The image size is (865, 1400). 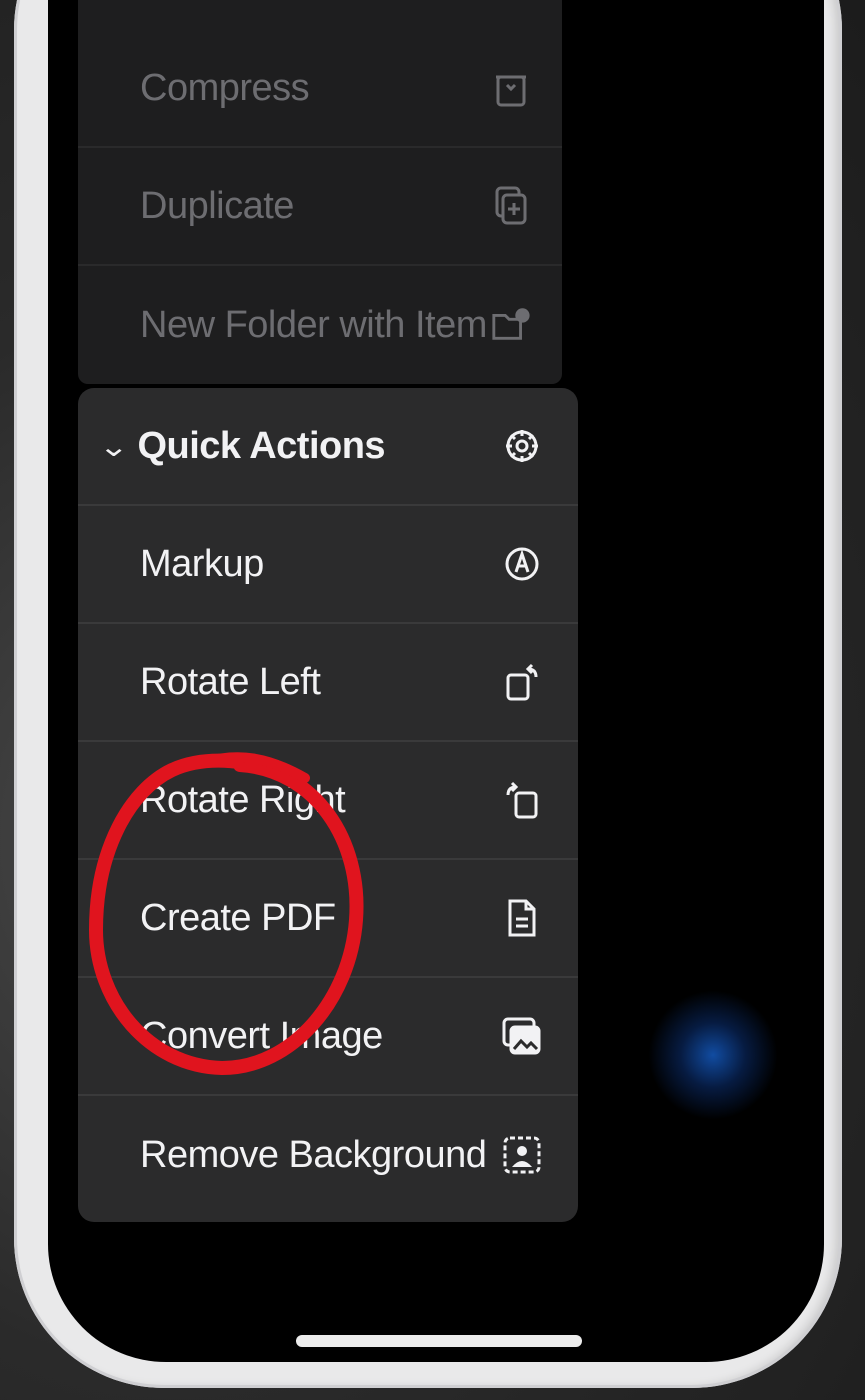 What do you see at coordinates (225, 88) in the screenshot?
I see `menu-item-label: Compress` at bounding box center [225, 88].